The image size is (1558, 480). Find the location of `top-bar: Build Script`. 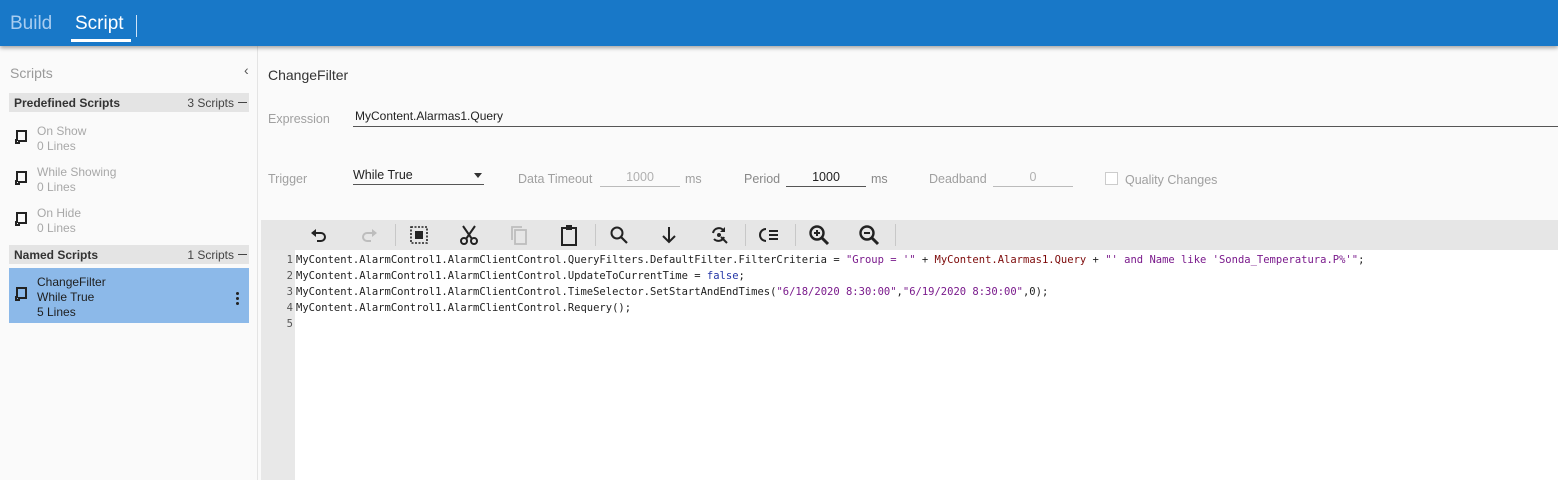

top-bar: Build Script is located at coordinates (779, 23).